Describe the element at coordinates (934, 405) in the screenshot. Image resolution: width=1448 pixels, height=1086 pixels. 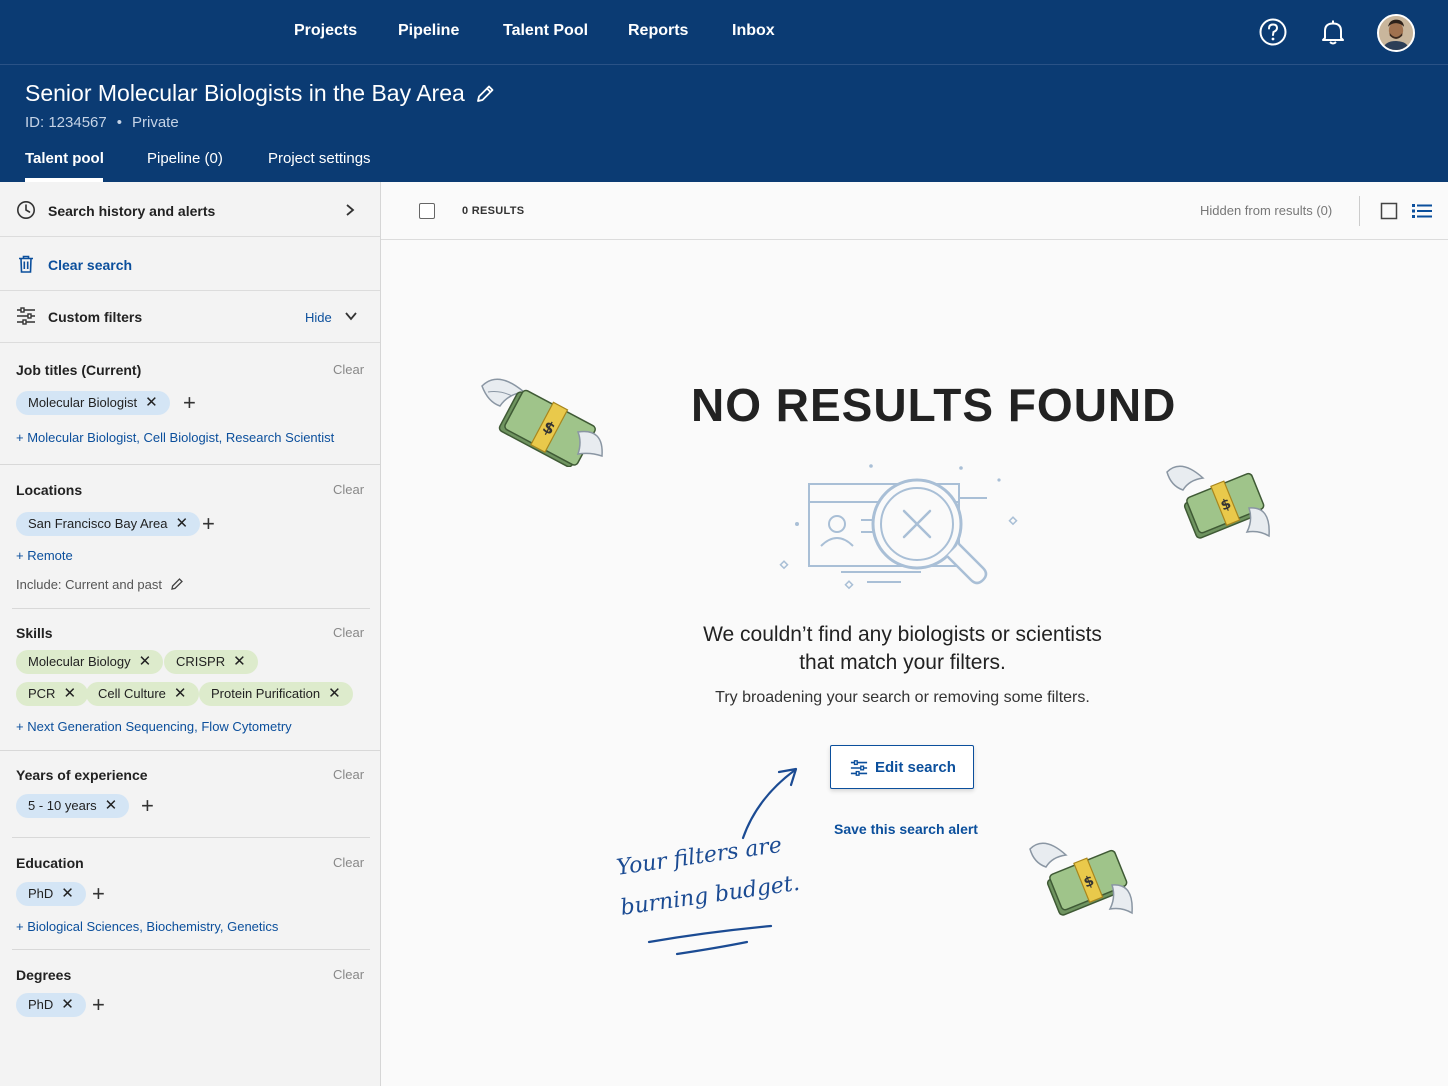
I see `no-results-title: NO RESULTS FOUND` at that location.